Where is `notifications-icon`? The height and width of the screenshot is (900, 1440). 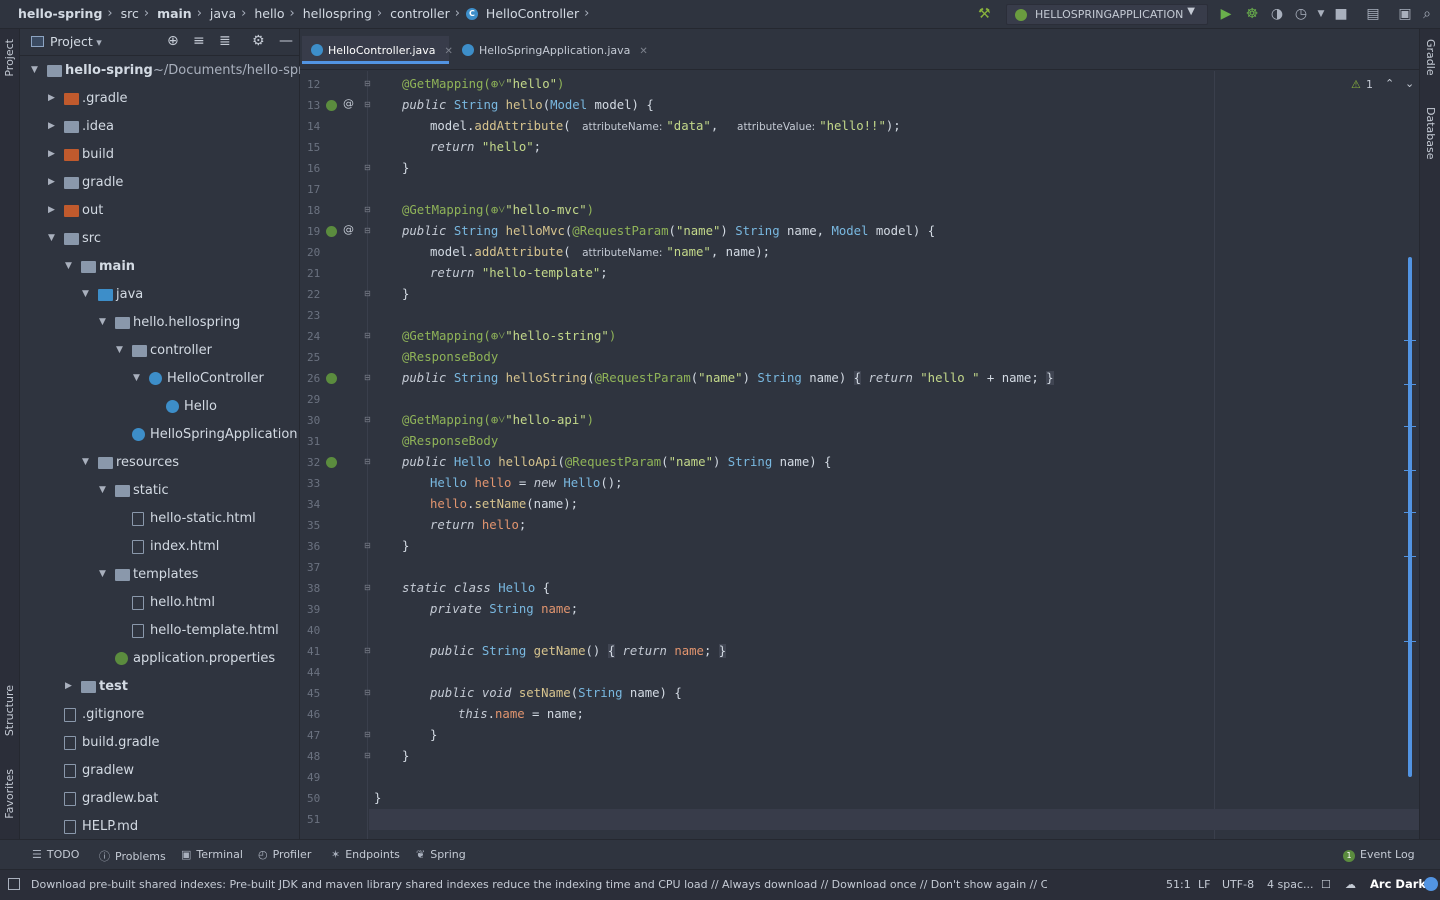 notifications-icon is located at coordinates (1431, 884).